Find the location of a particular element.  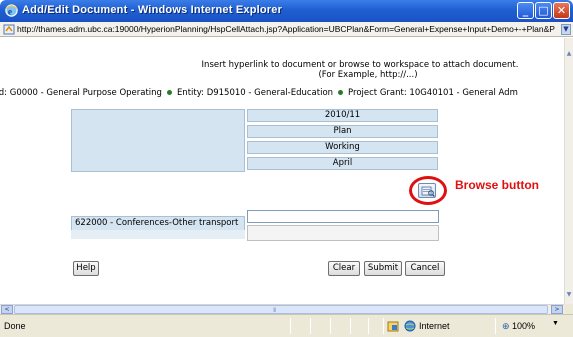

zoom-dropdown-icon: ▼ is located at coordinates (555, 323).